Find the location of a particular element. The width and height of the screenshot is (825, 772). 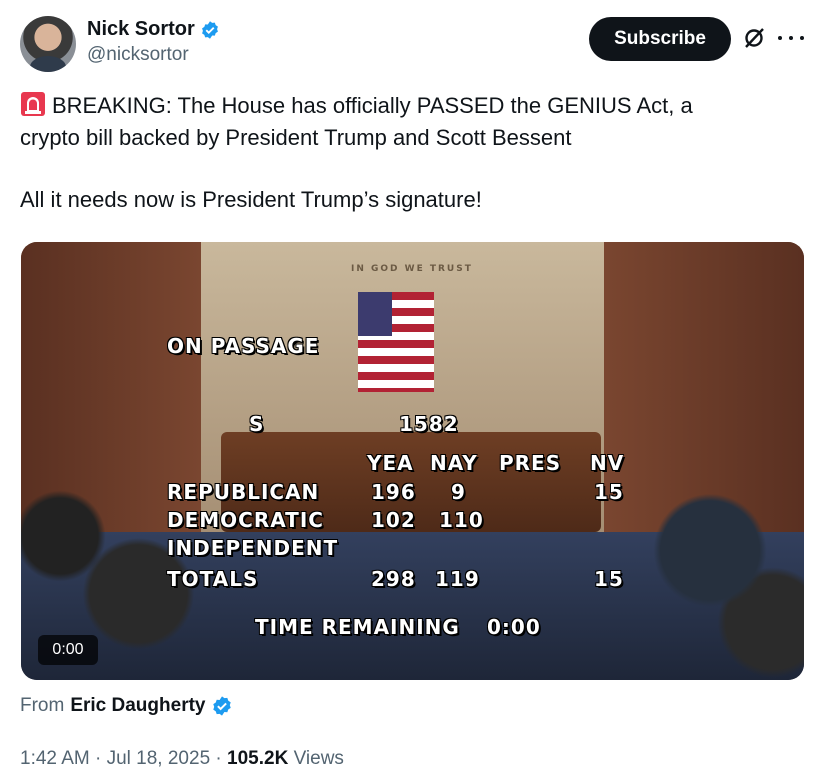

author-display-name: Nick Sortor is located at coordinates (141, 29).